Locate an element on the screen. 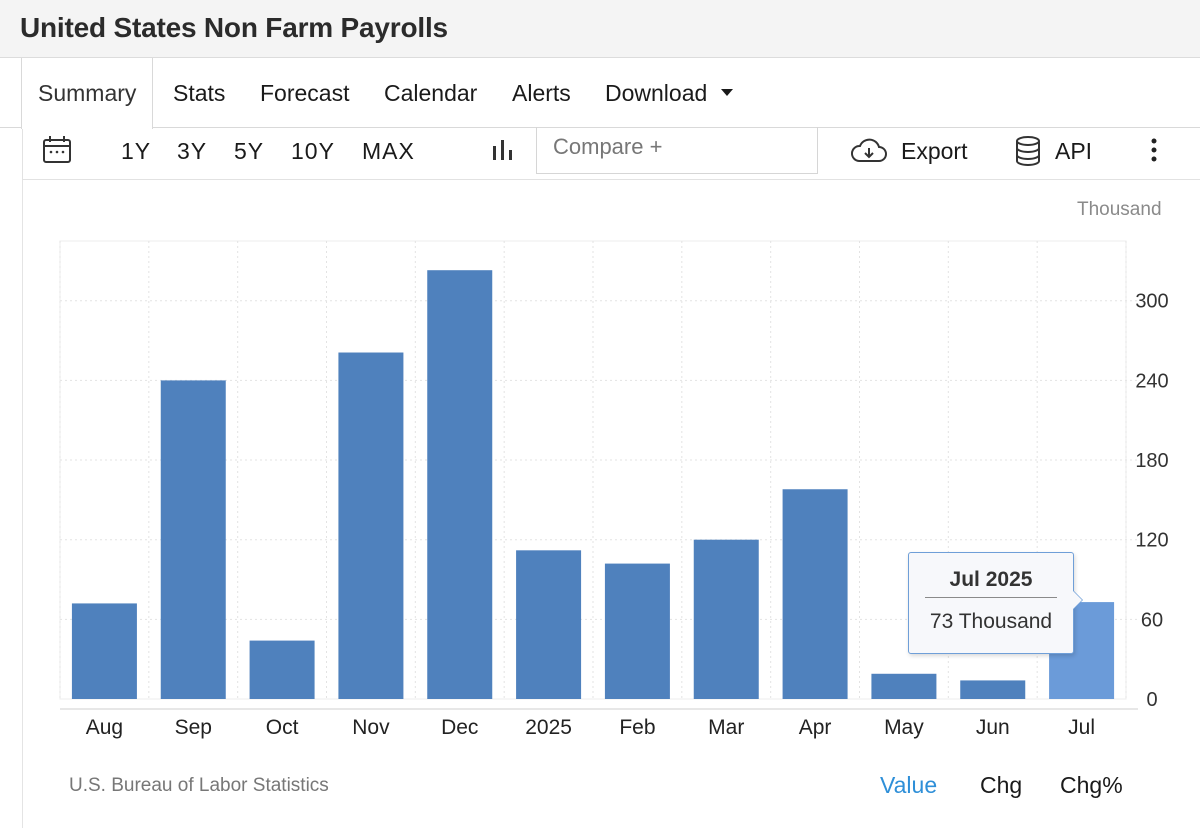  x-tick-label: Nov is located at coordinates (371, 727).